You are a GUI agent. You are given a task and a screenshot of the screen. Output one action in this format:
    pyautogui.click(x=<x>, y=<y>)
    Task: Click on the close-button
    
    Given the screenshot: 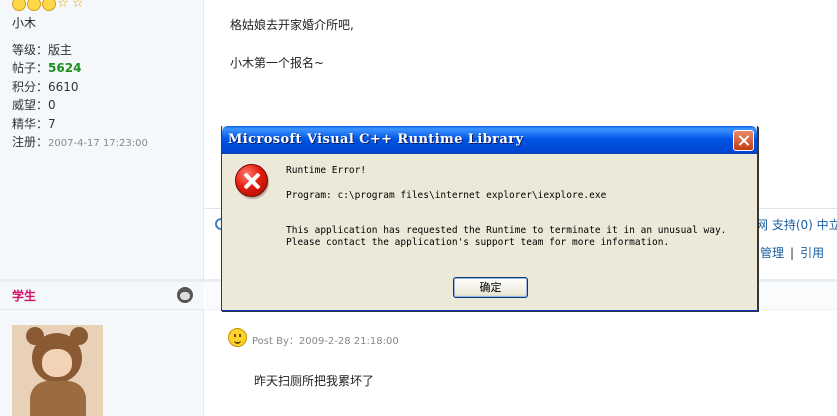 What is the action you would take?
    pyautogui.click(x=743, y=140)
    